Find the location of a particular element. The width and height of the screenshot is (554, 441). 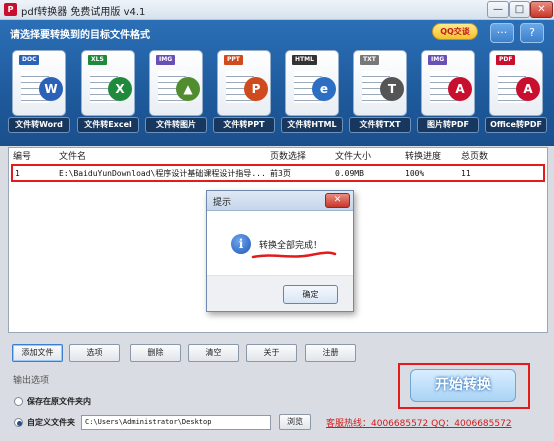

format-label: 文件转PPT is located at coordinates (244, 125).